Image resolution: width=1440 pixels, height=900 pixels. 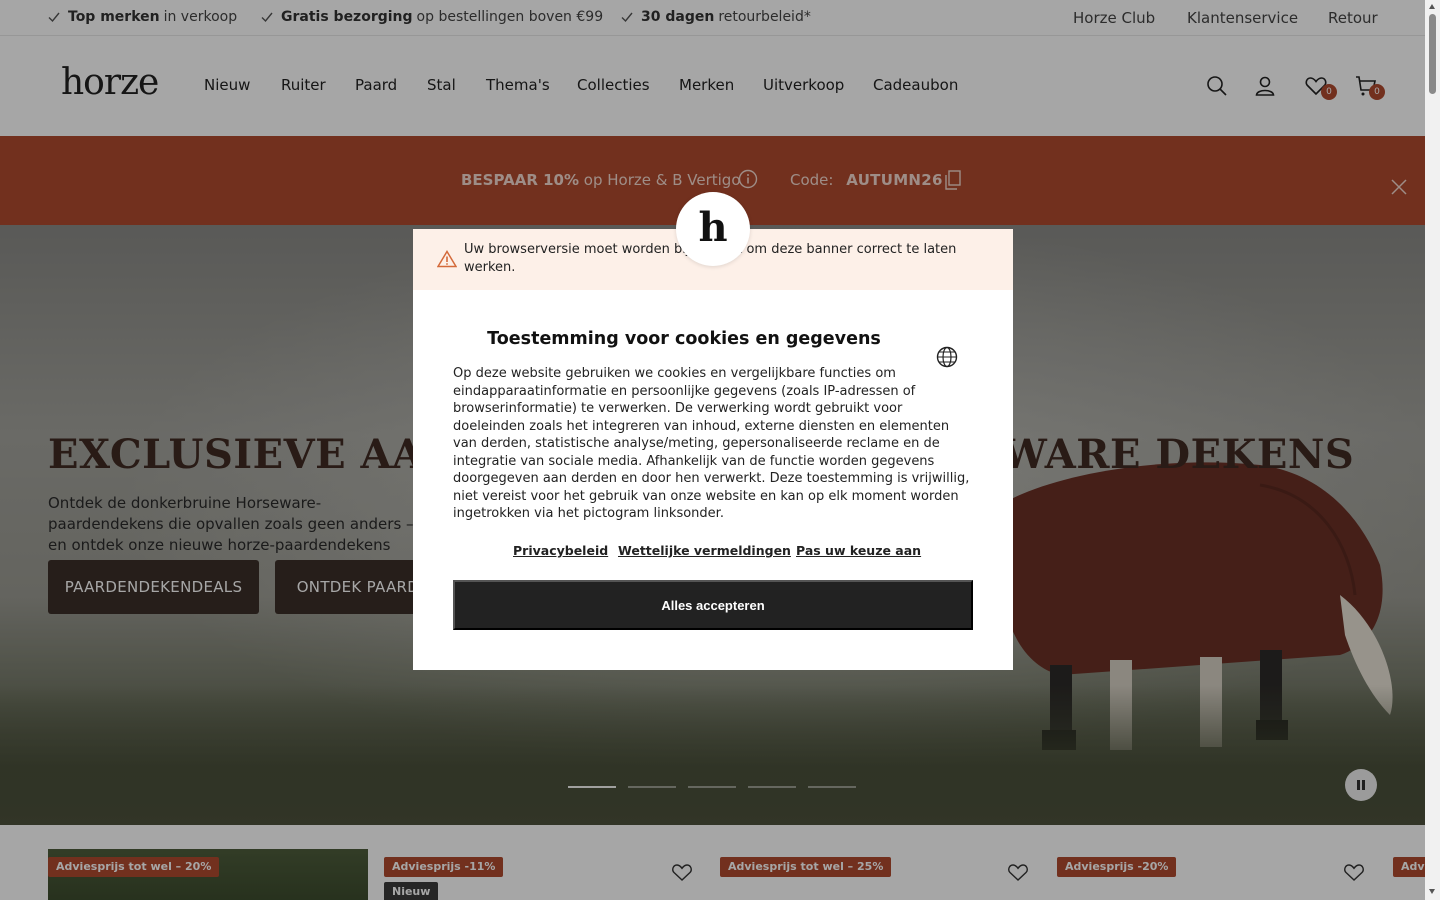 I want to click on scroll-up-arrow, so click(x=1432, y=6).